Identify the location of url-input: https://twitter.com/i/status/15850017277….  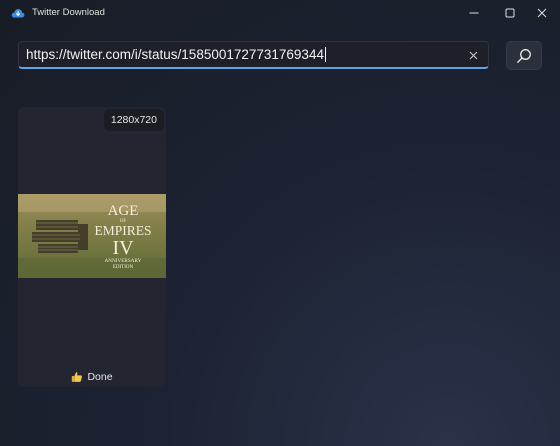
(253, 55).